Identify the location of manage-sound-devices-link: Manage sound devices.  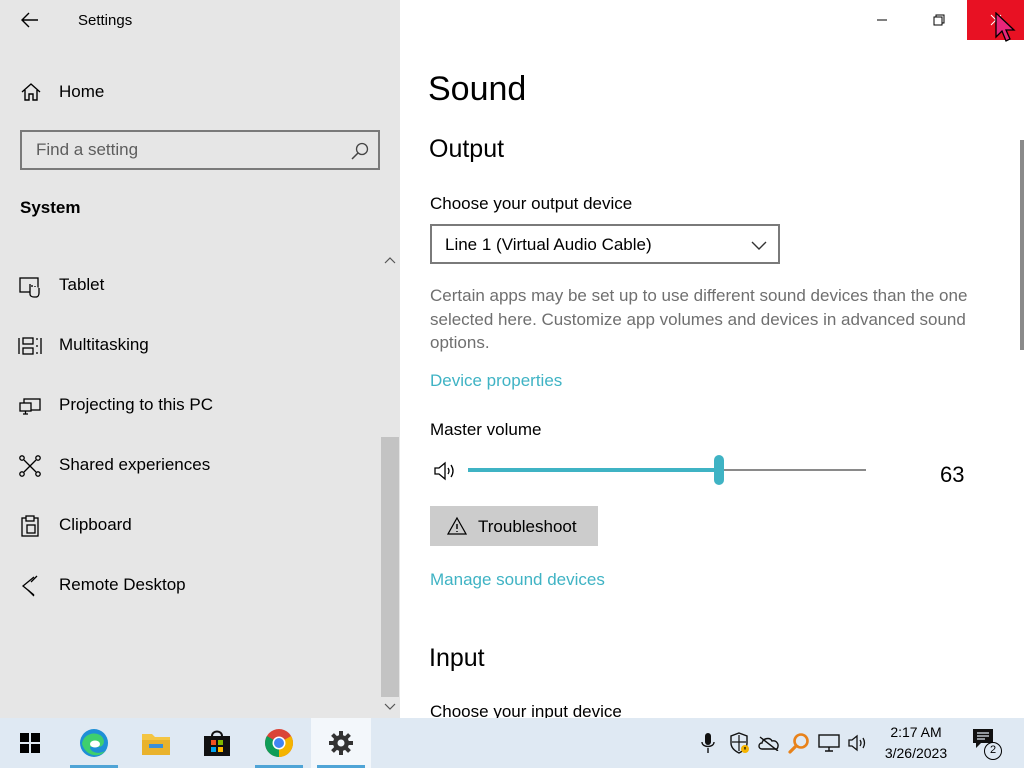
(517, 580).